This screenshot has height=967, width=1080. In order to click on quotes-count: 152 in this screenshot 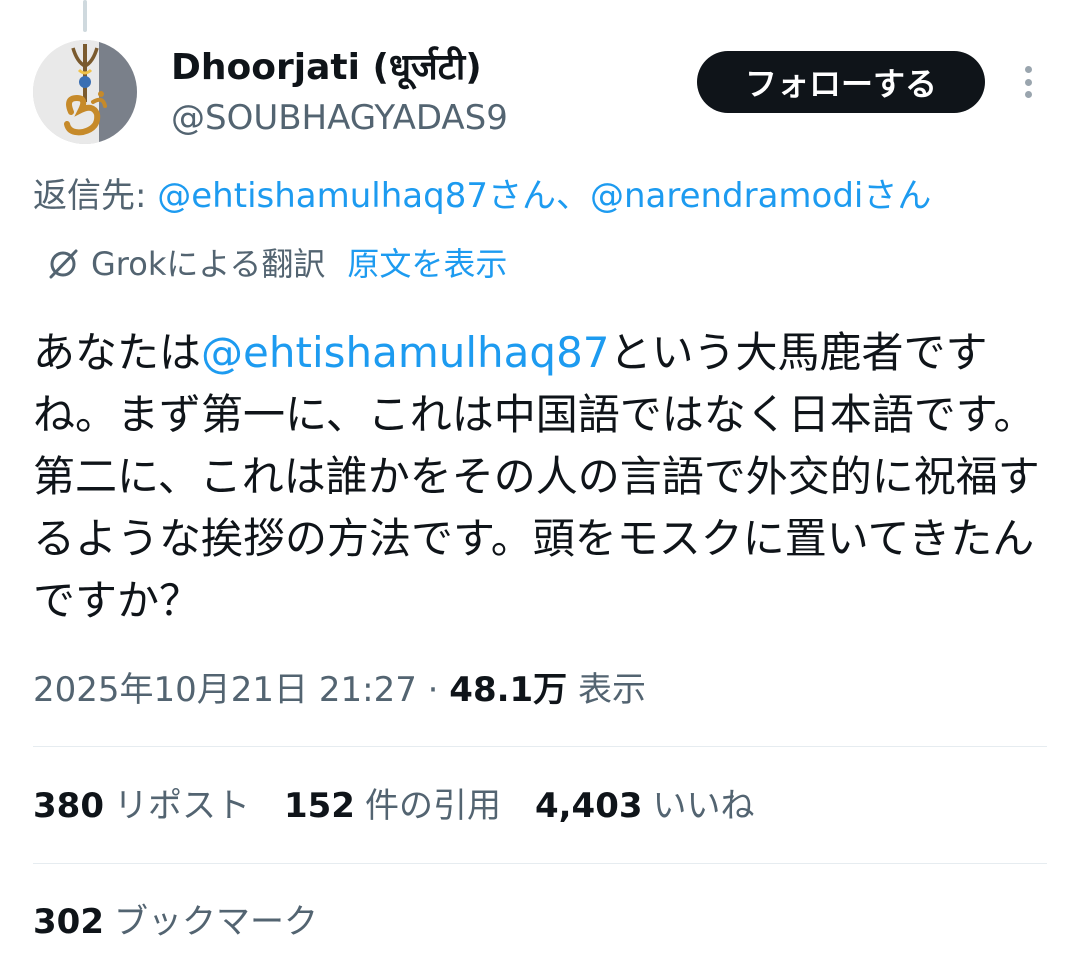, I will do `click(319, 806)`.